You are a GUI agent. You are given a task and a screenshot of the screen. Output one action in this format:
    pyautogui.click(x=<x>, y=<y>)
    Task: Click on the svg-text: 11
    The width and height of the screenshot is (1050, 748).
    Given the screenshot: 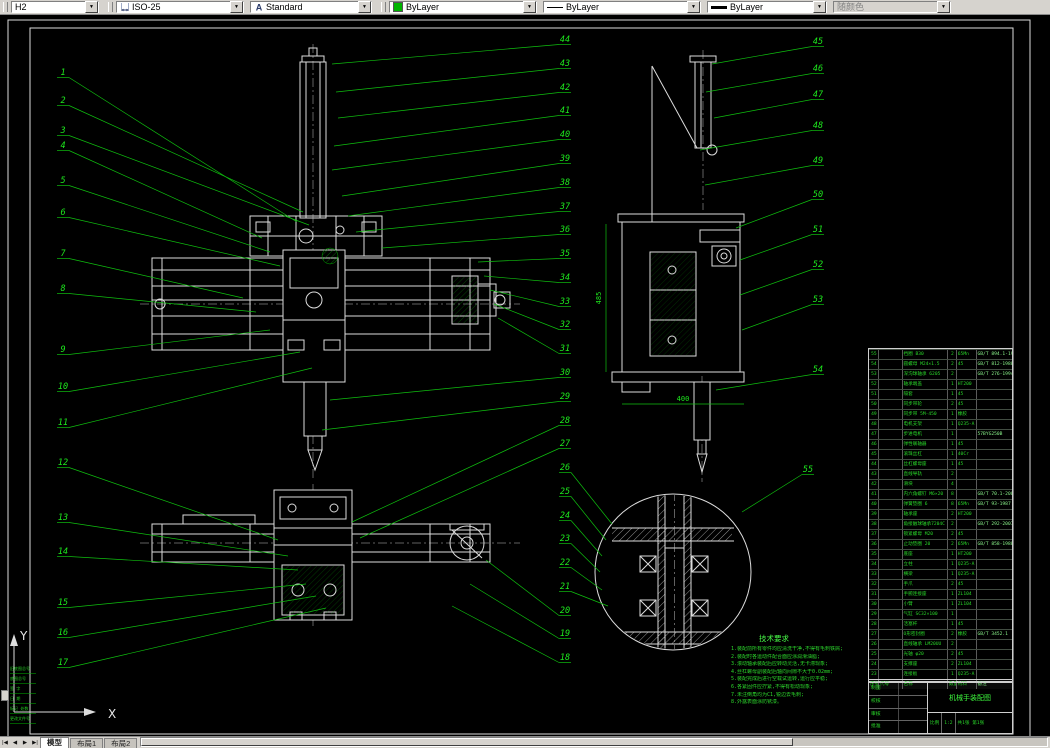 What is the action you would take?
    pyautogui.click(x=63, y=423)
    